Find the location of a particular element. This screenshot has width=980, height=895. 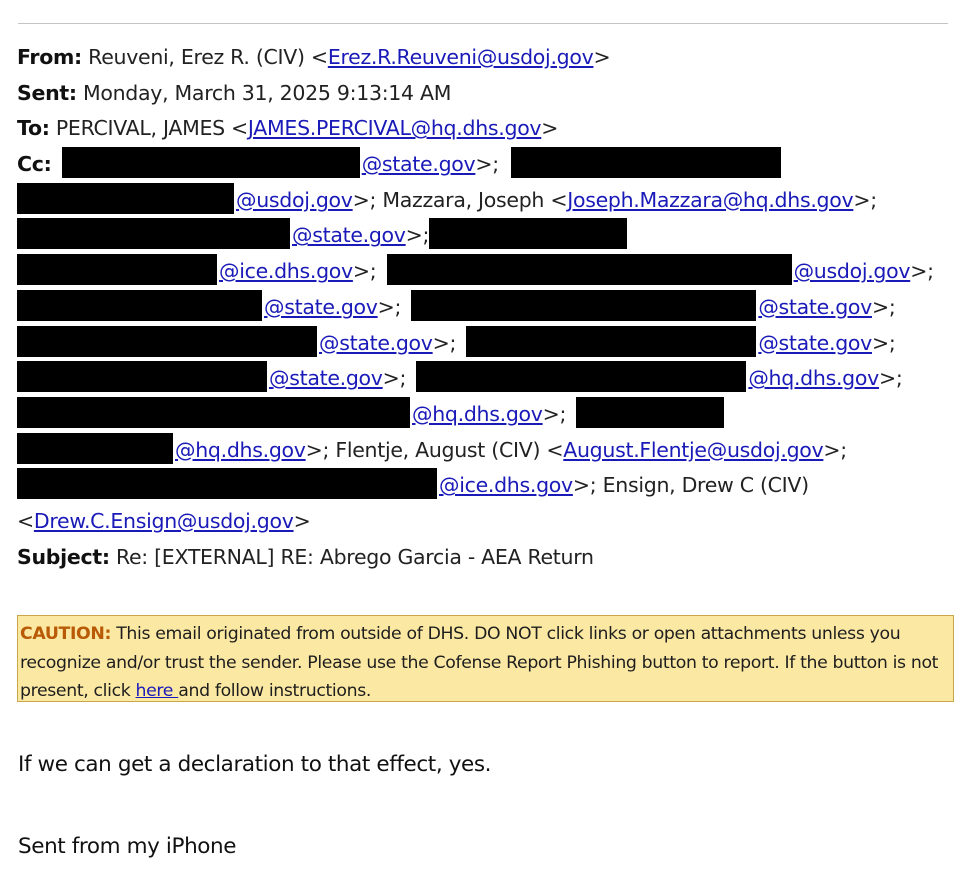

sent-label: Sent: is located at coordinates (47, 92).